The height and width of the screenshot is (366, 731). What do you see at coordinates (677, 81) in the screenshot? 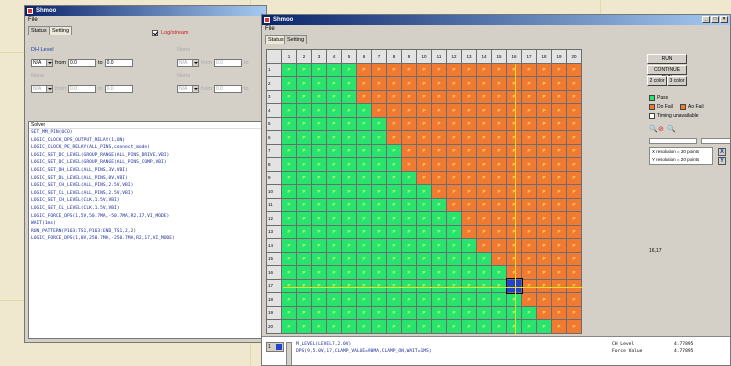
I see `three-color-button: 3 color` at bounding box center [677, 81].